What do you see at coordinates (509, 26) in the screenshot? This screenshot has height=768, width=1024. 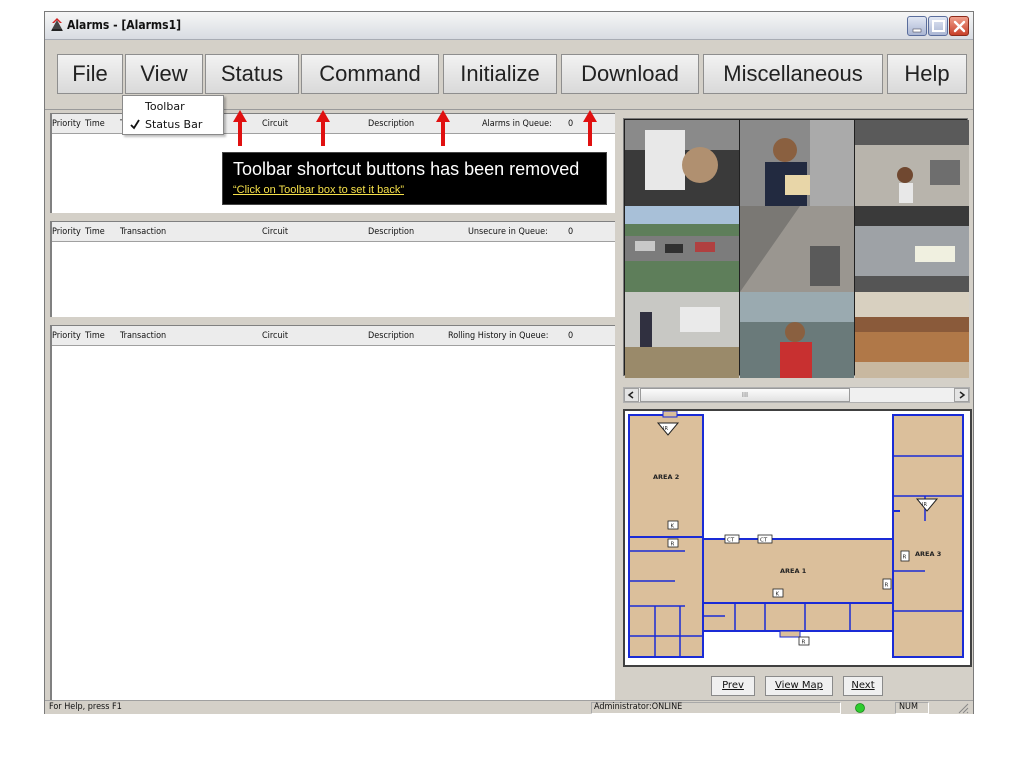 I see `title-bar: Alarms - [Alarms1]` at bounding box center [509, 26].